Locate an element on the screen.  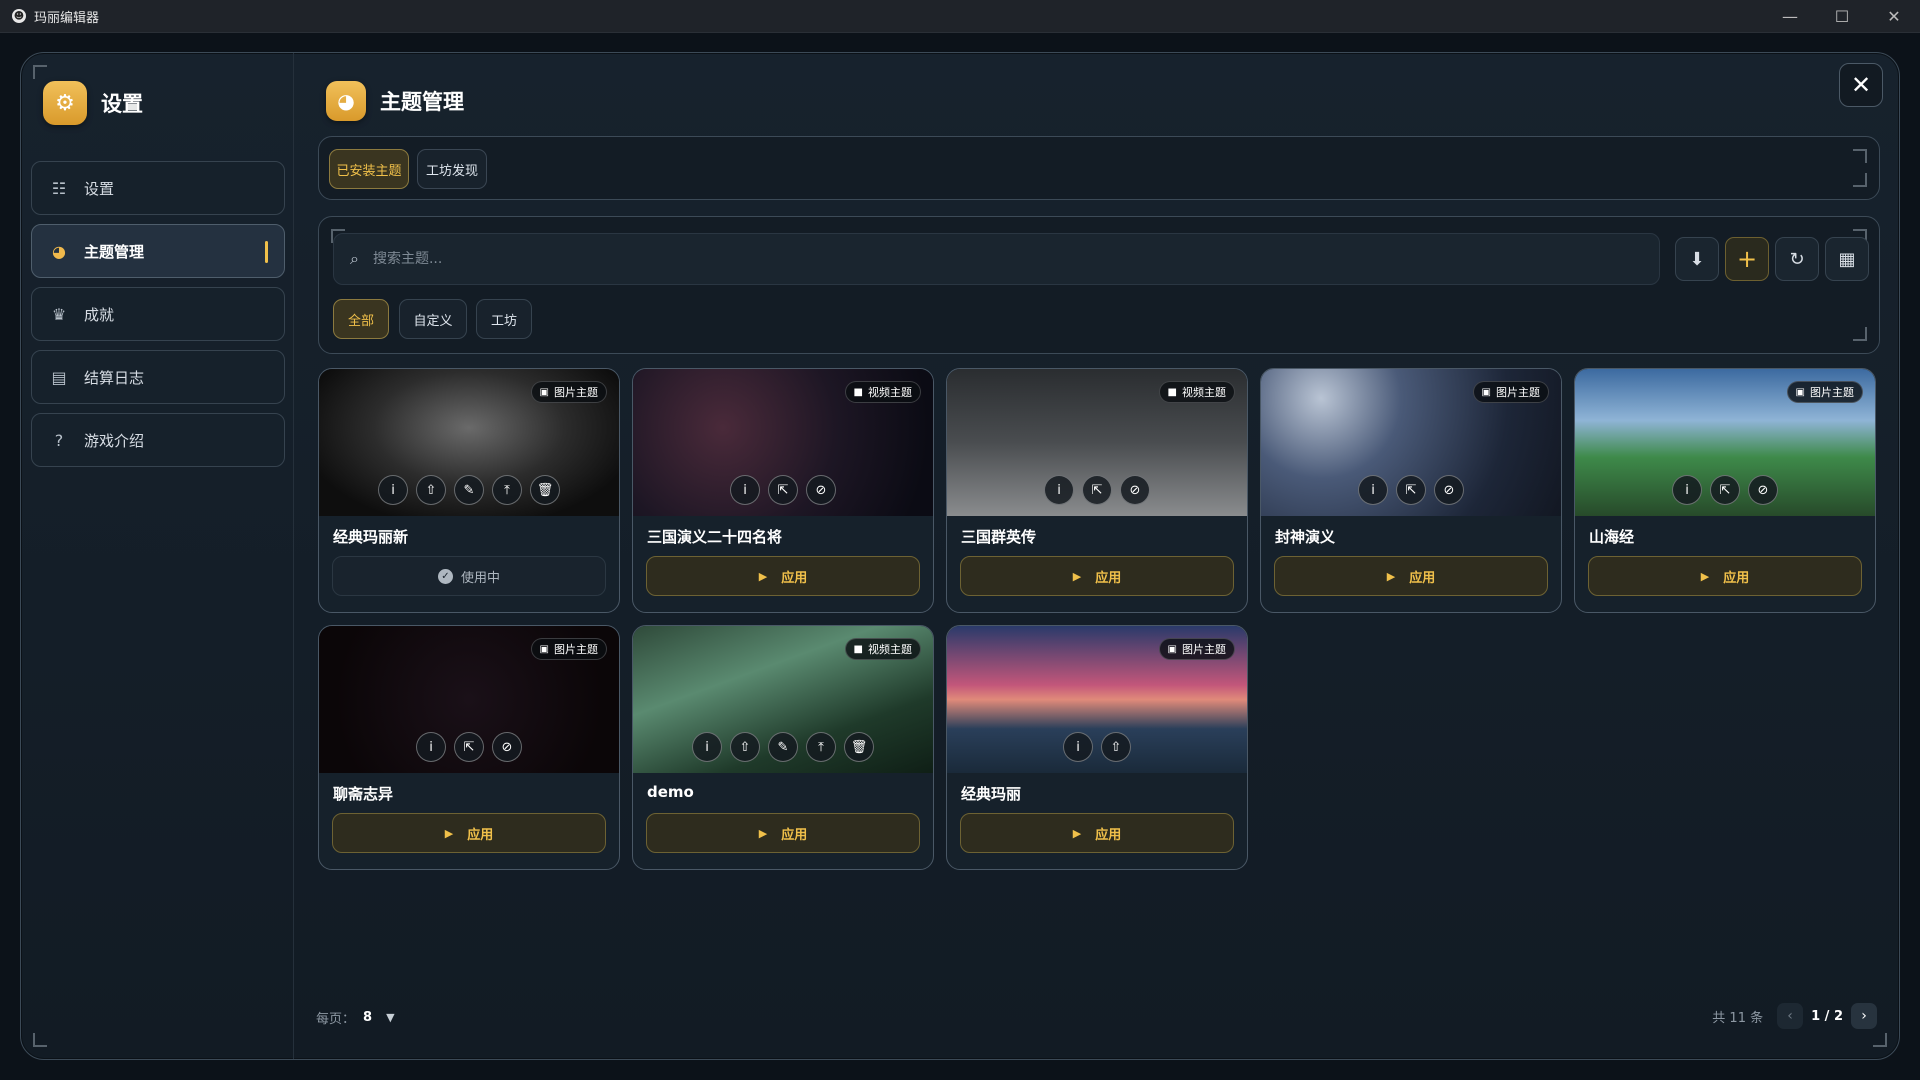
sidebar-item-label: 设置 is located at coordinates (99, 188).